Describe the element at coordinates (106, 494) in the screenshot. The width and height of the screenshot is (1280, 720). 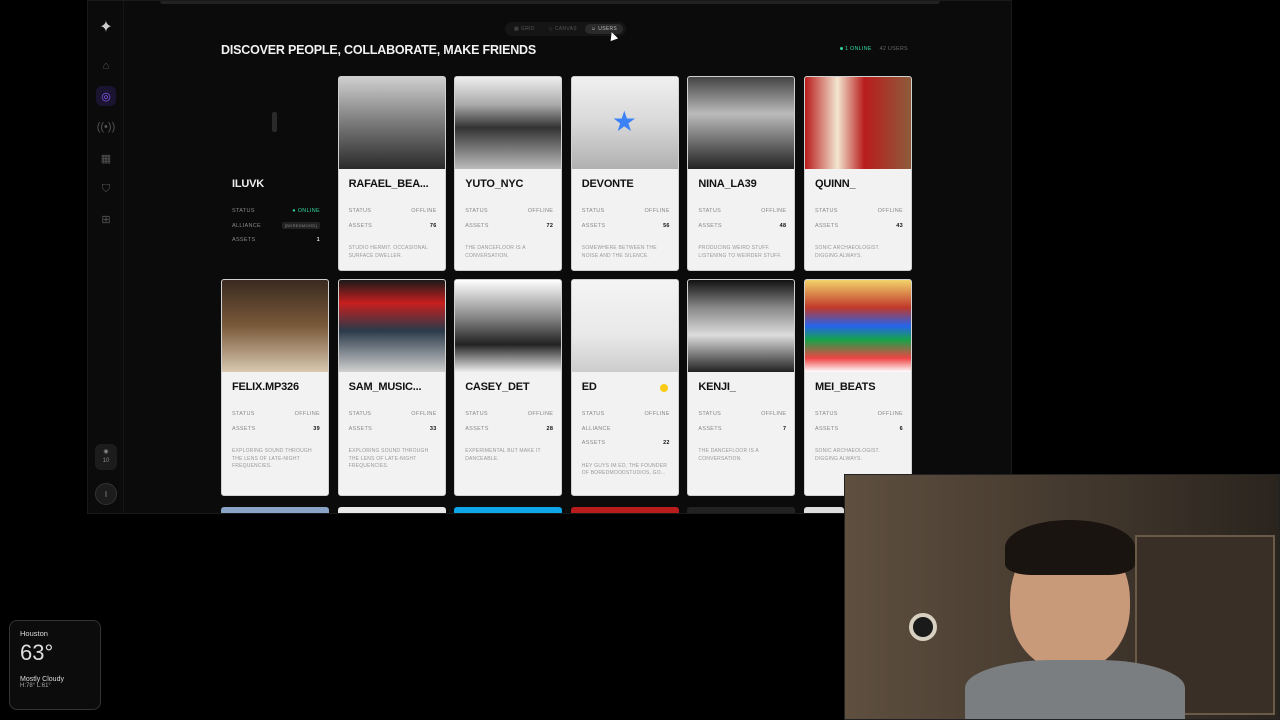
I see `user-avatar: I` at that location.